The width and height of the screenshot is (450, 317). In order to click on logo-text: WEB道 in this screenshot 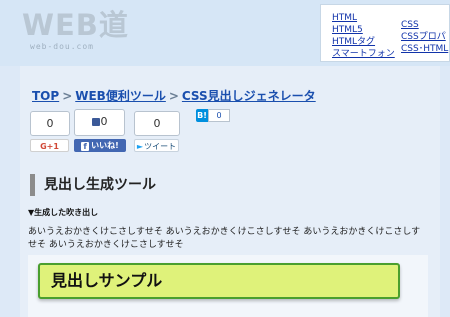, I will do `click(75, 25)`.